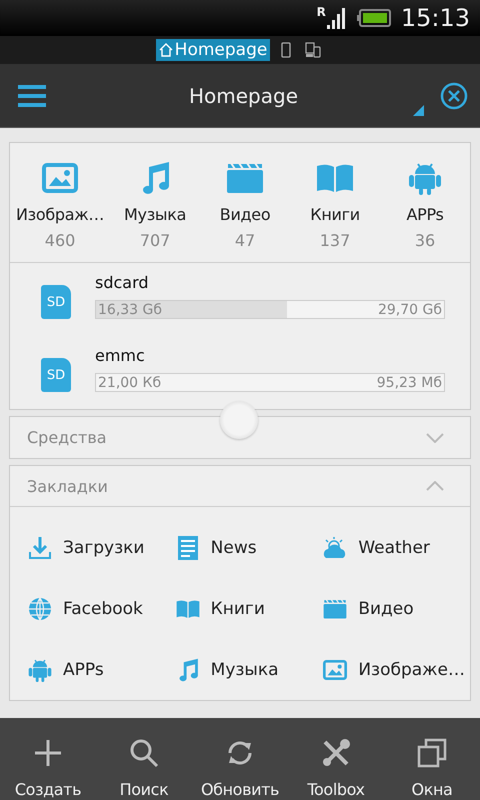  What do you see at coordinates (40, 608) in the screenshot?
I see `globe-icon` at bounding box center [40, 608].